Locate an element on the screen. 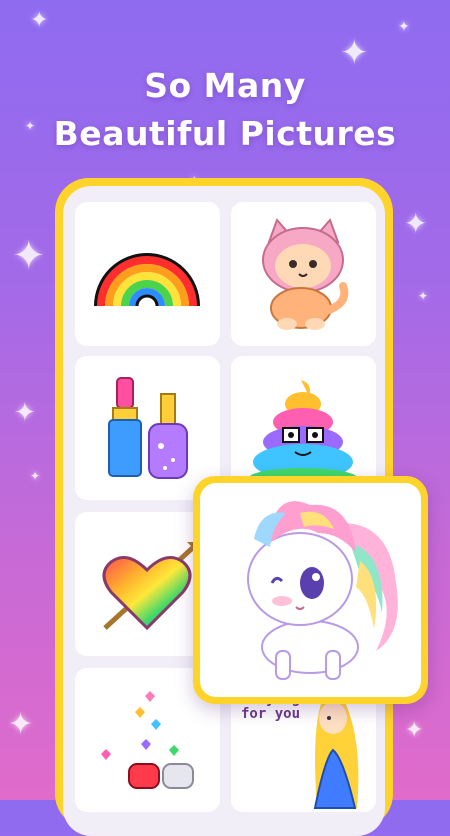 The image size is (450, 836). gallery-card-rainbow is located at coordinates (147, 274).